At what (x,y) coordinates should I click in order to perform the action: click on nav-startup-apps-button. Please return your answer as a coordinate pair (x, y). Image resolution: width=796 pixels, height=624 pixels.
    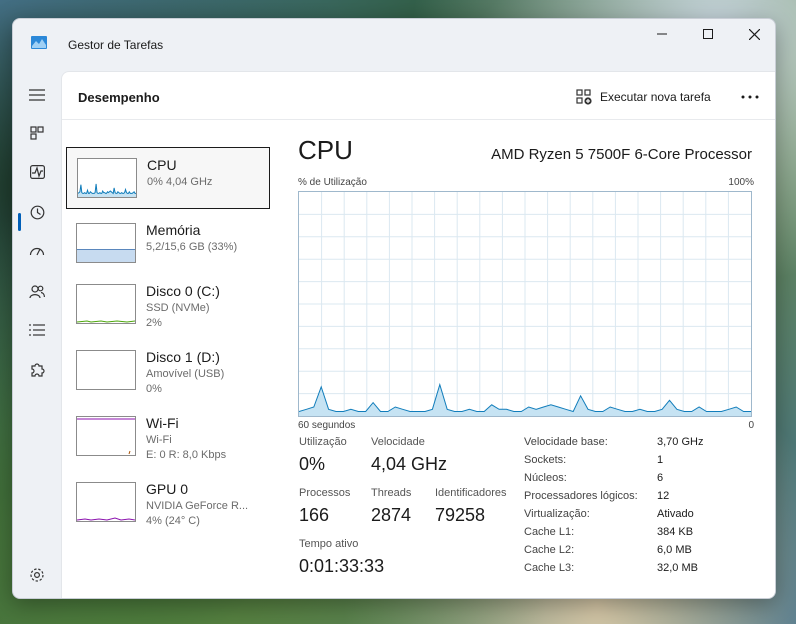
    Looking at the image, I should click on (37, 251).